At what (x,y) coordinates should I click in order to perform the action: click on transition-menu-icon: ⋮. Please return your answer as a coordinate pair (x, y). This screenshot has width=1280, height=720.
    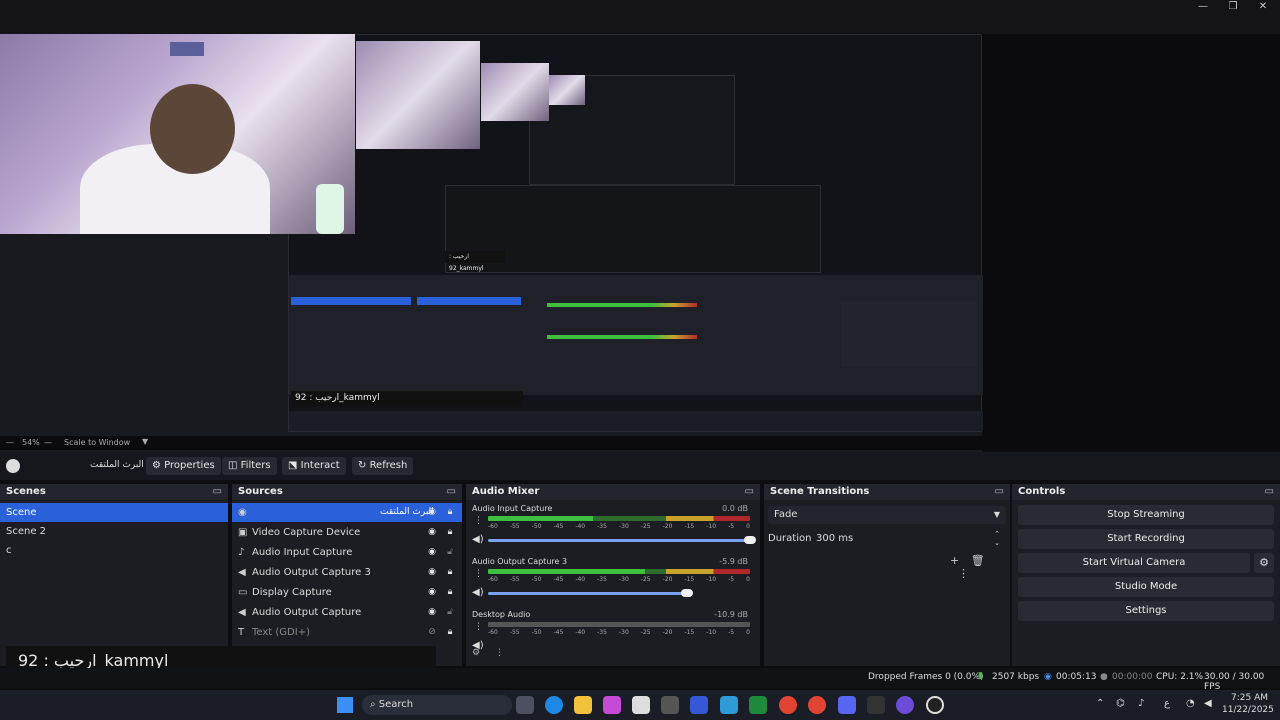
    Looking at the image, I should click on (963, 573).